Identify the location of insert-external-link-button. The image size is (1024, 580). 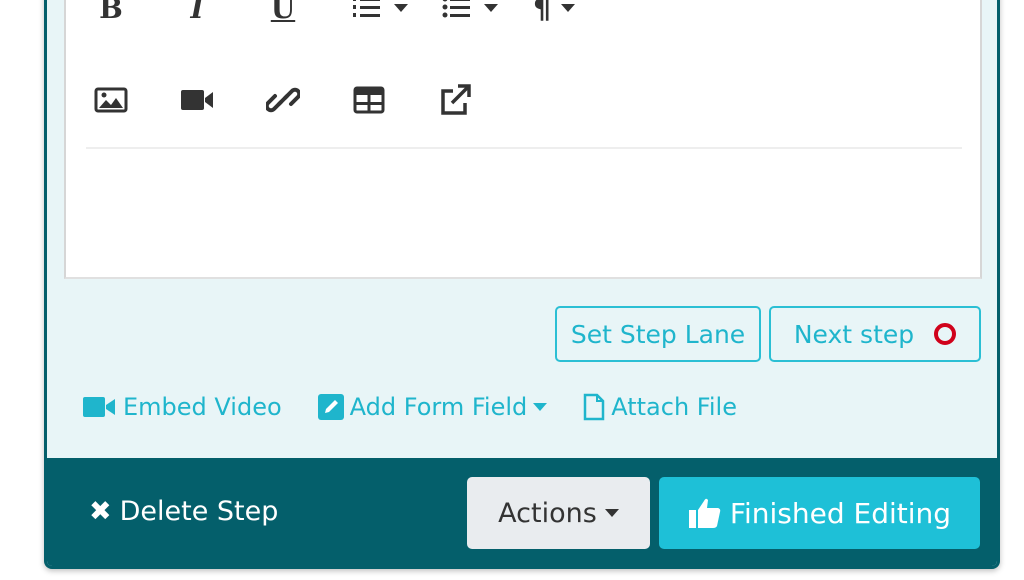
(455, 100).